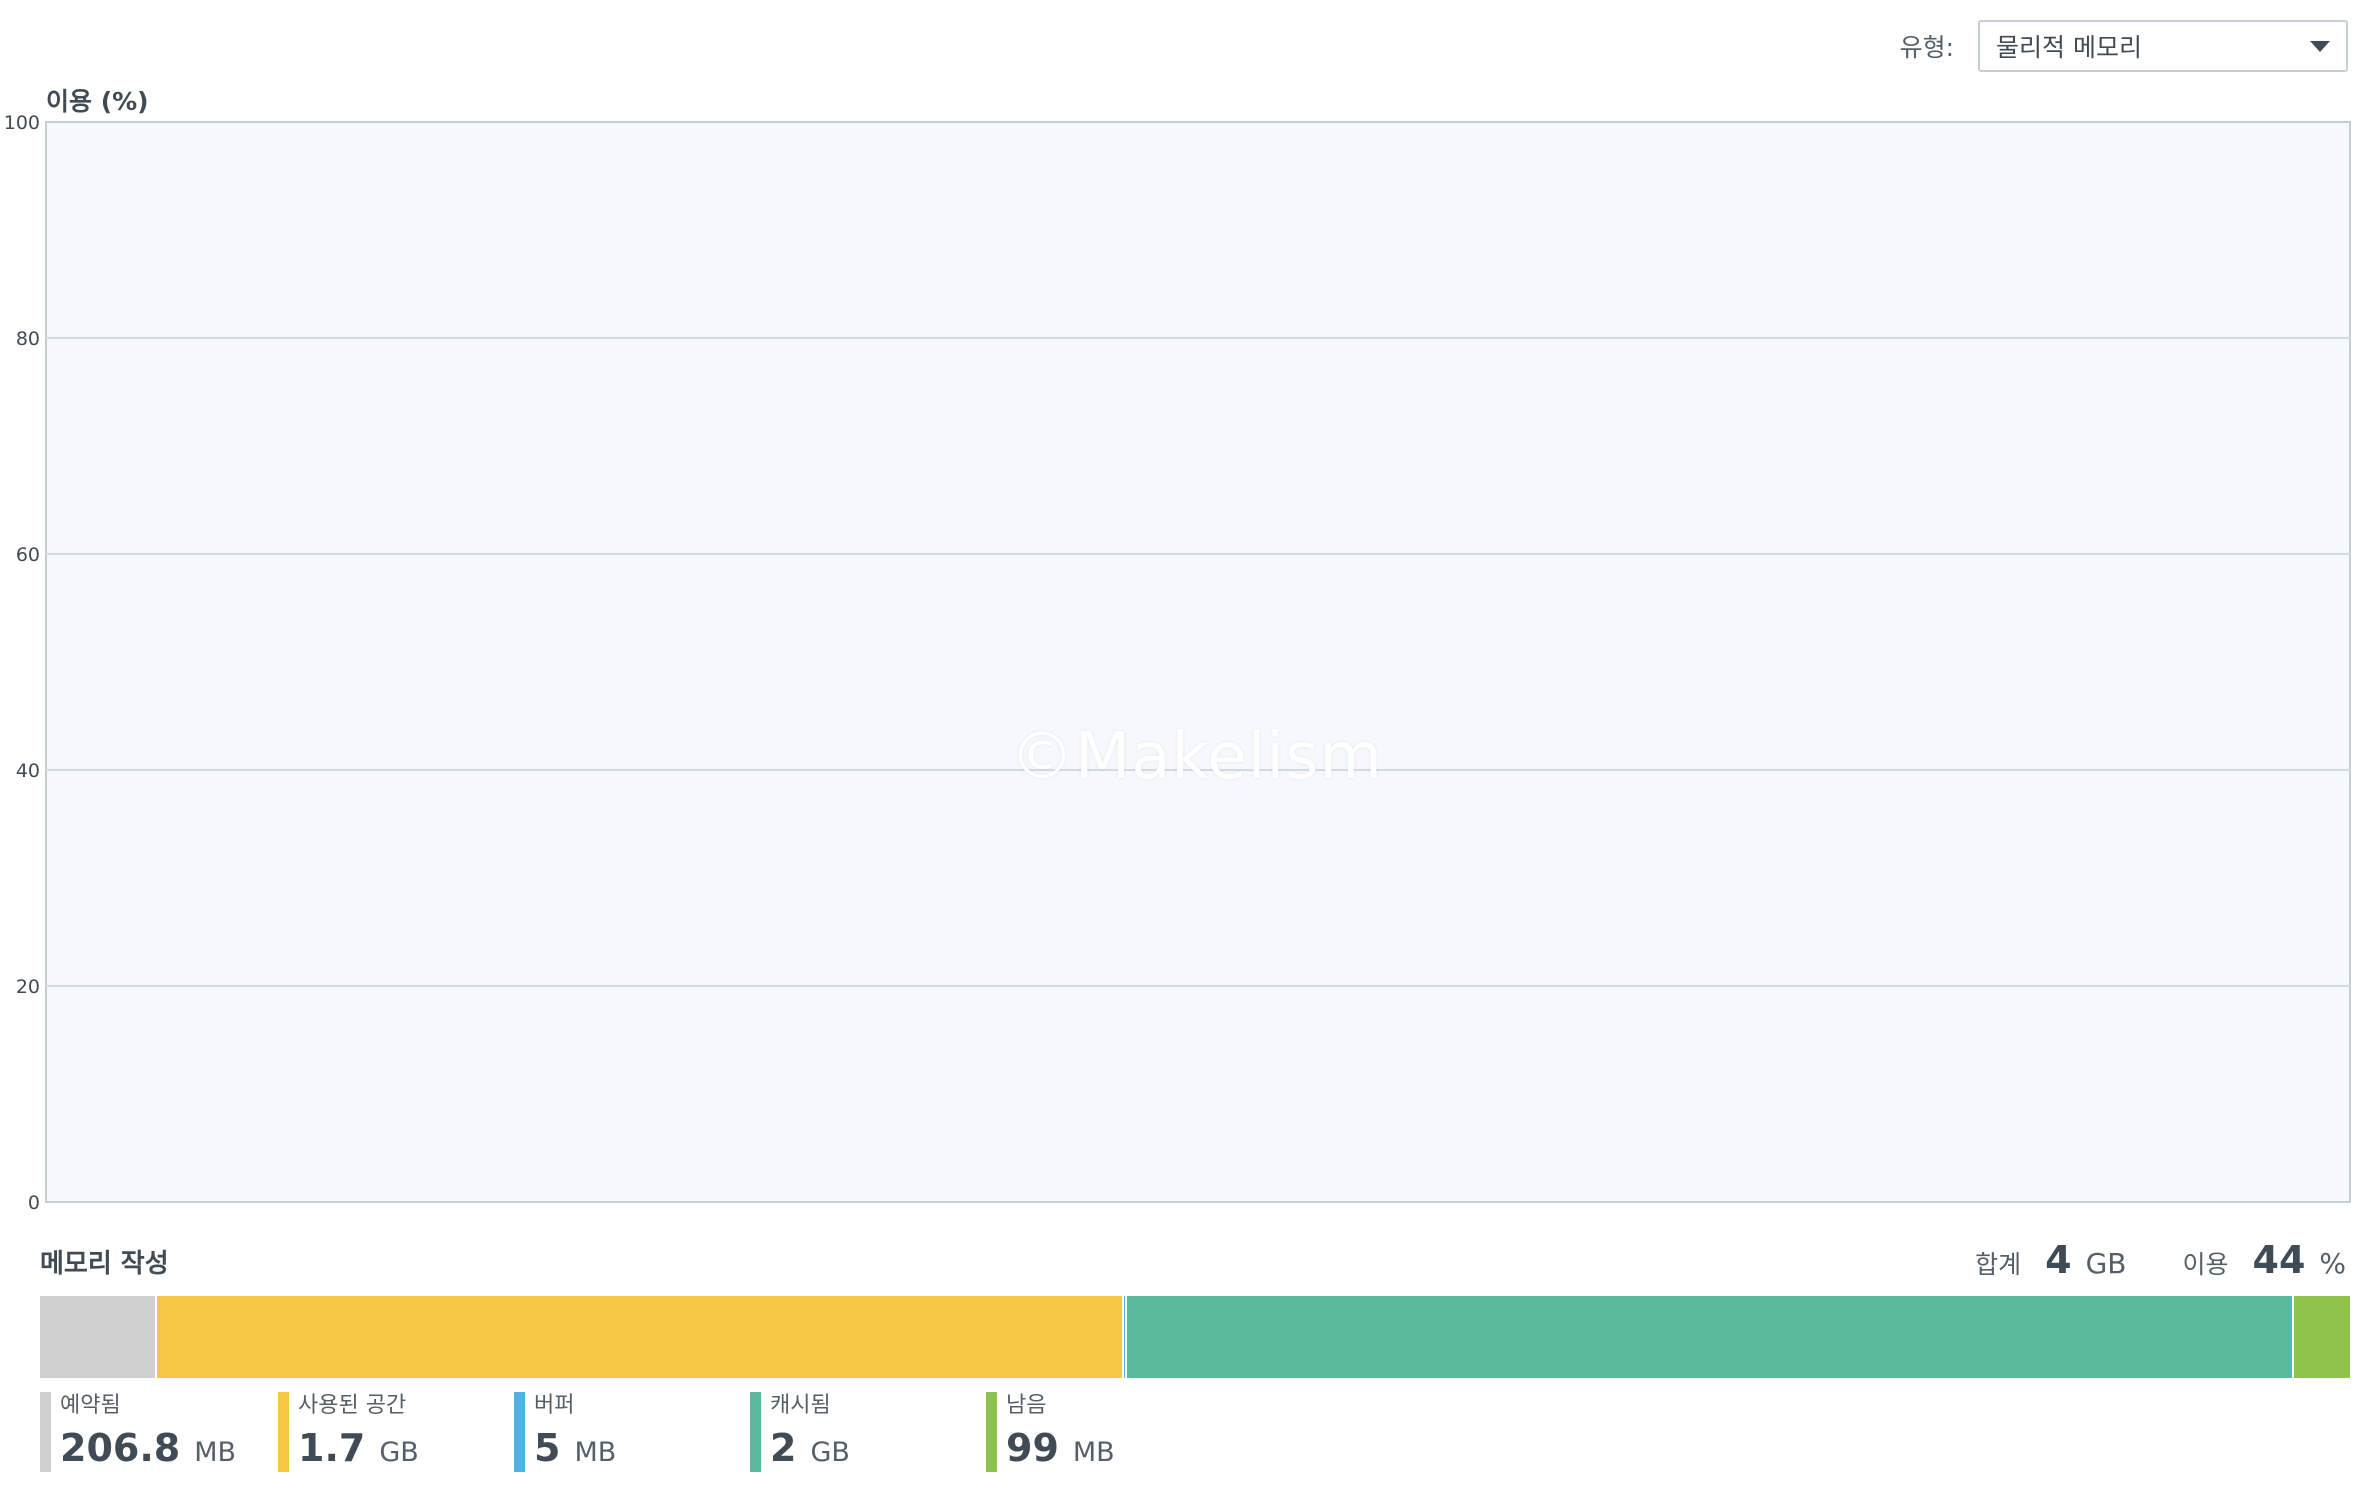 This screenshot has width=2362, height=1505. I want to click on composition-totals: 합계 4 GB 이용 44 %, so click(2160, 1260).